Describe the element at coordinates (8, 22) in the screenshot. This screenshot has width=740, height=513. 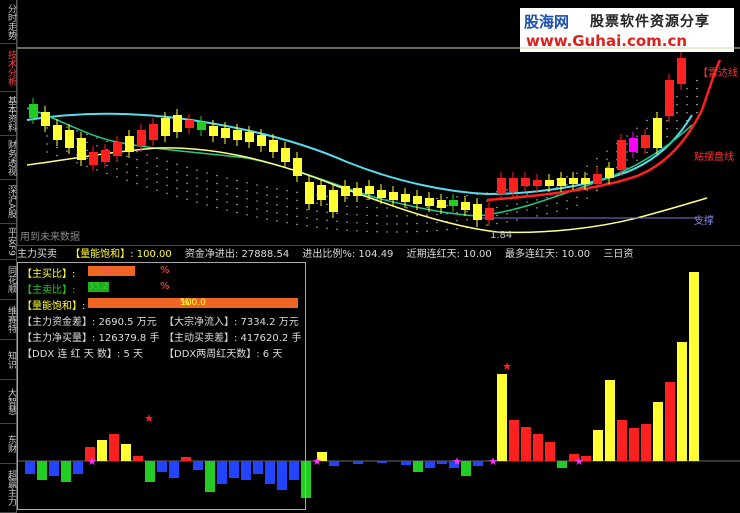
I see `sidebar-tab-intraday: 分时走势` at that location.